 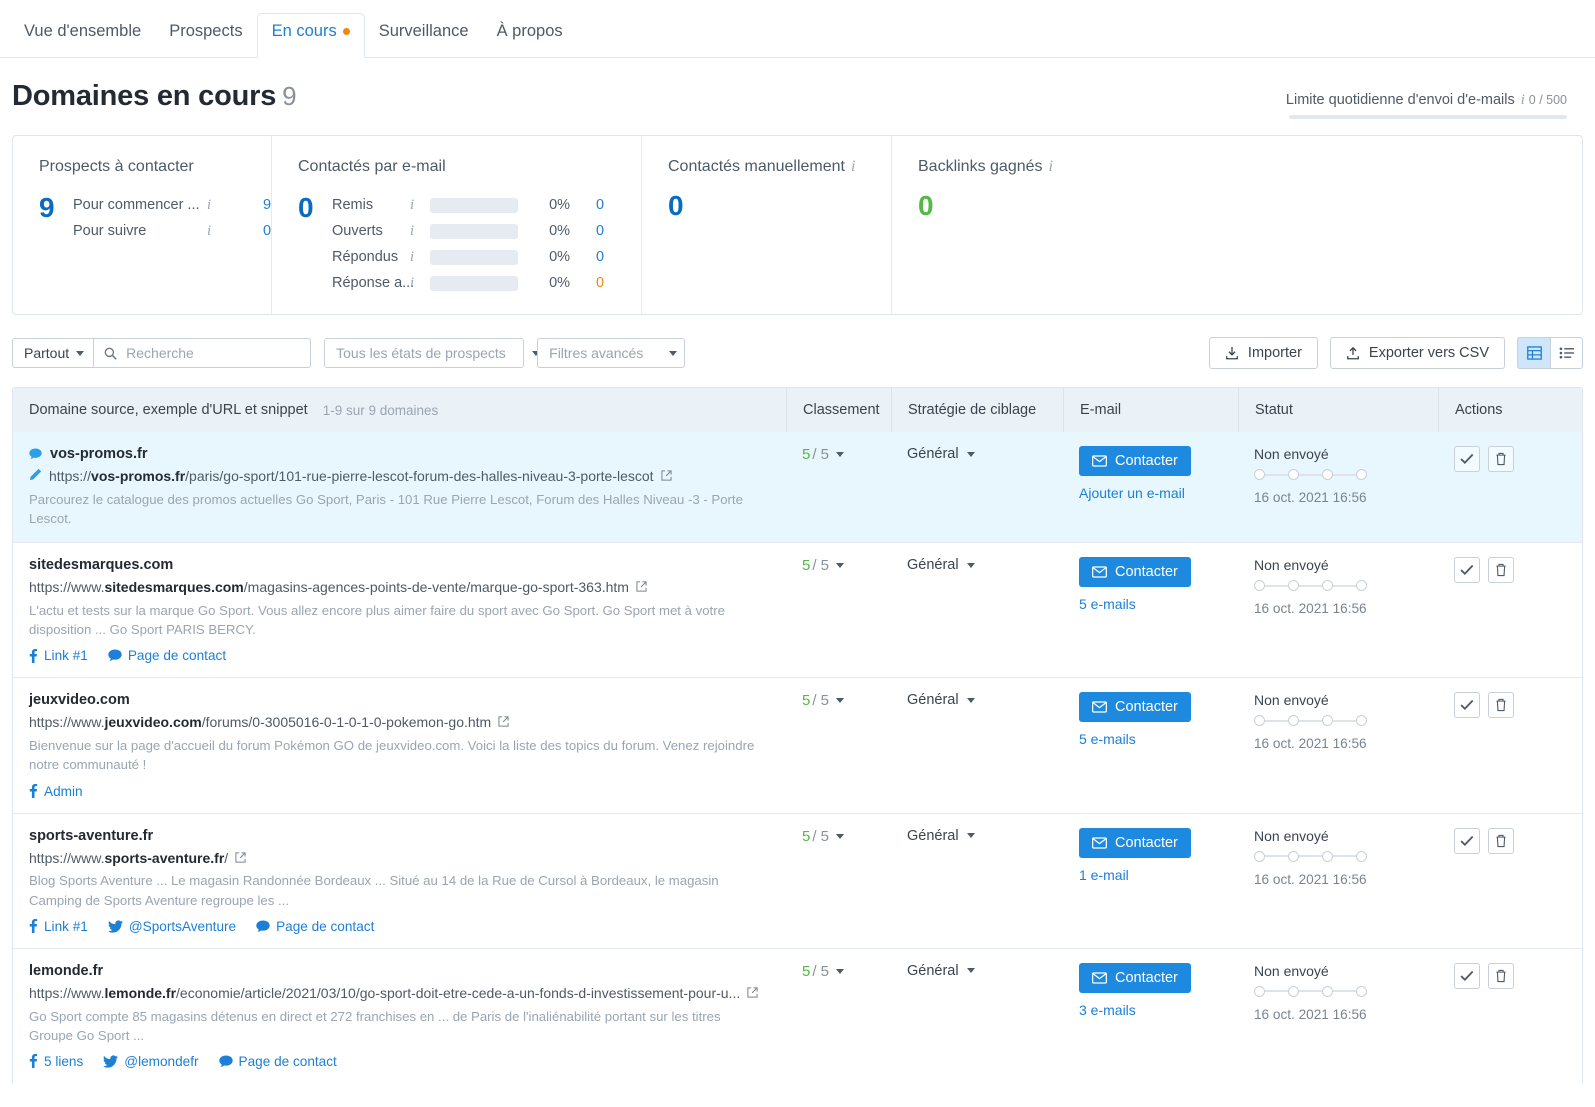 What do you see at coordinates (432, 353) in the screenshot?
I see `prospect-state-dropdown: Tous les états de prospects` at bounding box center [432, 353].